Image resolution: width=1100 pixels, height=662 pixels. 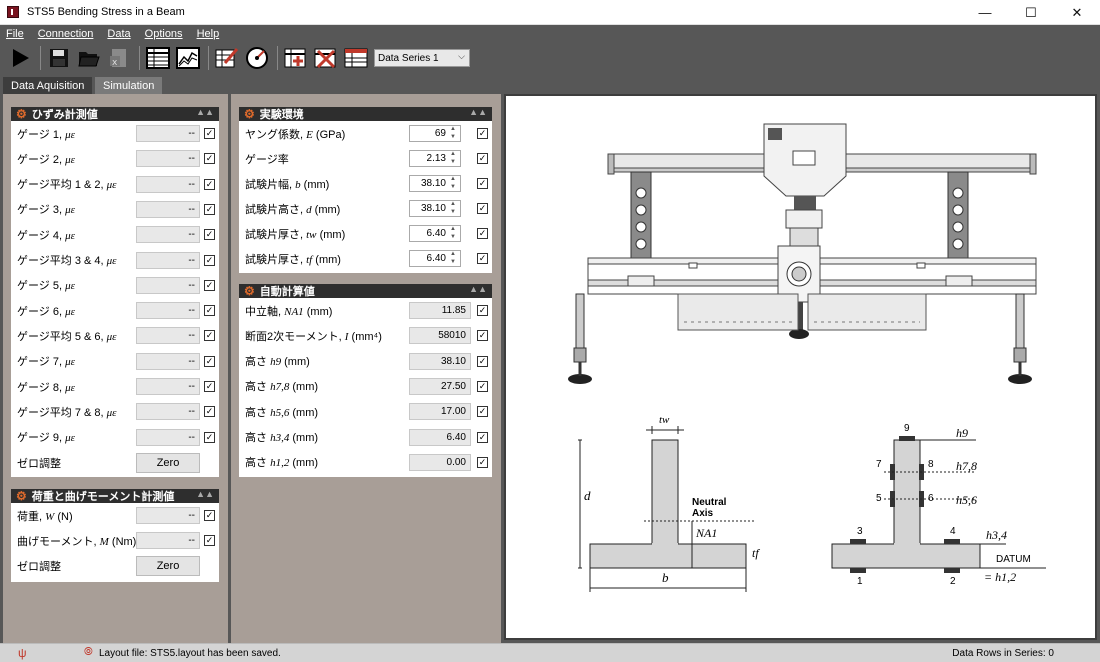 I want to click on env-row: 試験片高さ, d (mm) 38.10 ▲ ▼ ✓, so click(x=365, y=208).